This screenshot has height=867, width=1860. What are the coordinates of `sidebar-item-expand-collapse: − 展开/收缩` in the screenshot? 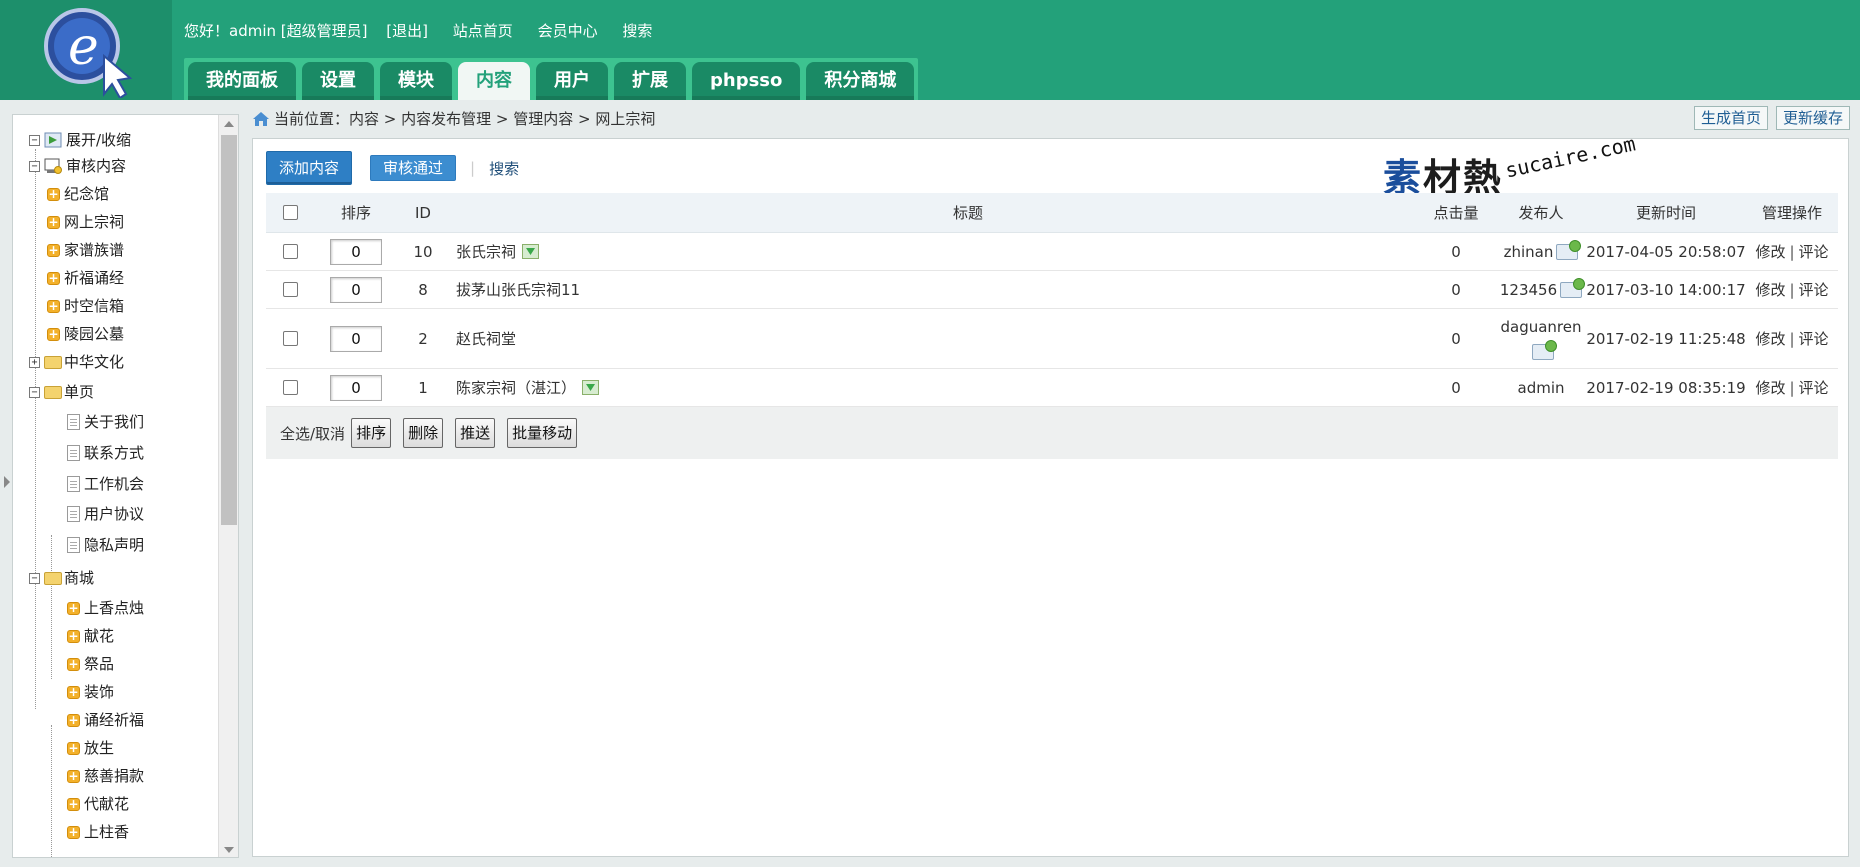 It's located at (80, 140).